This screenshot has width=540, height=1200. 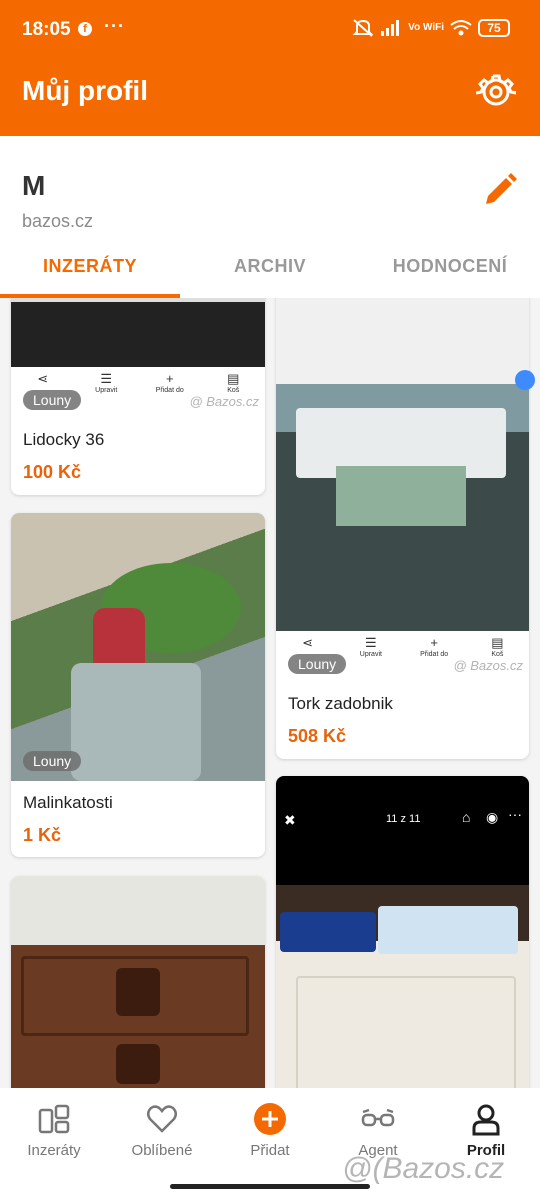 What do you see at coordinates (448, 930) in the screenshot?
I see `air-hockey-shape` at bounding box center [448, 930].